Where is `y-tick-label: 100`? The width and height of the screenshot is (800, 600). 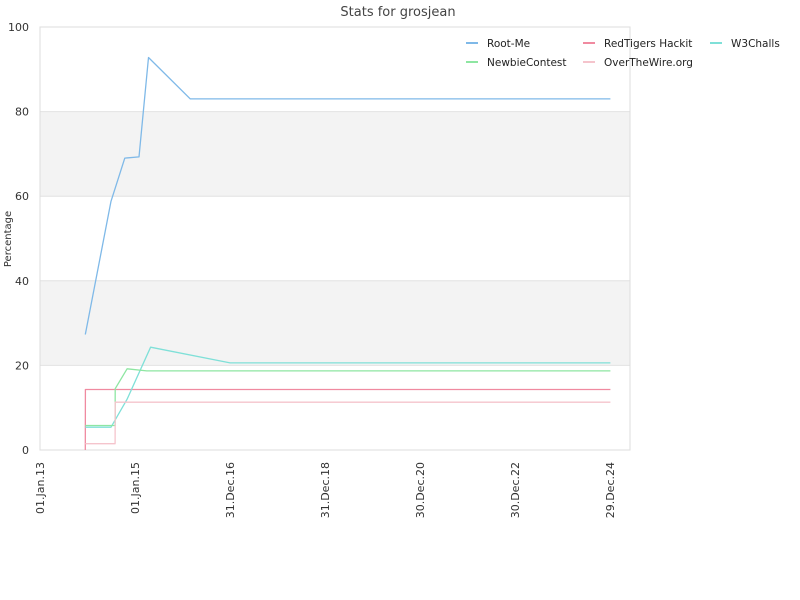 y-tick-label: 100 is located at coordinates (18, 27).